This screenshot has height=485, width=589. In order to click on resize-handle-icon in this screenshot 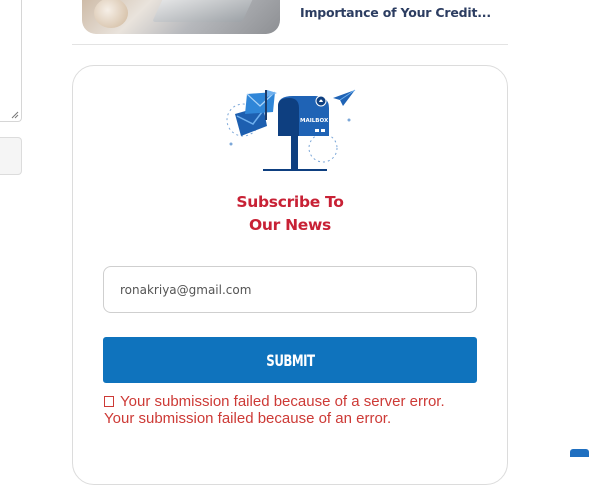, I will do `click(15, 115)`.